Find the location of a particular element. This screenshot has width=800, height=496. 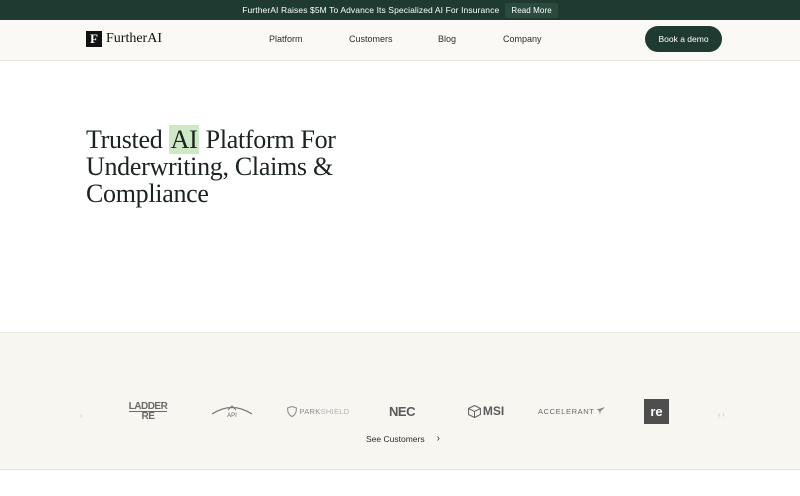

hero-title-highlight: AI is located at coordinates (184, 139).